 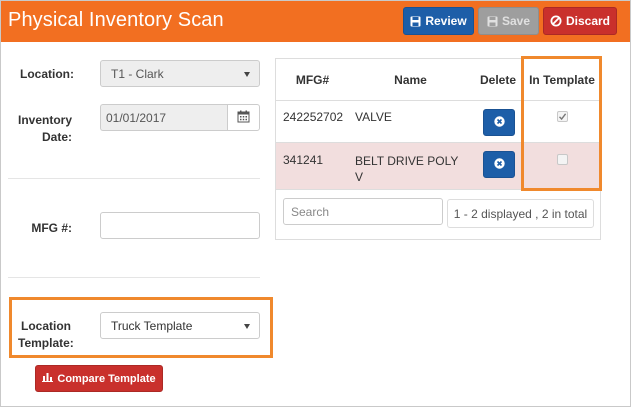 I want to click on inventory-date-label-line2: Date:, so click(x=56, y=137).